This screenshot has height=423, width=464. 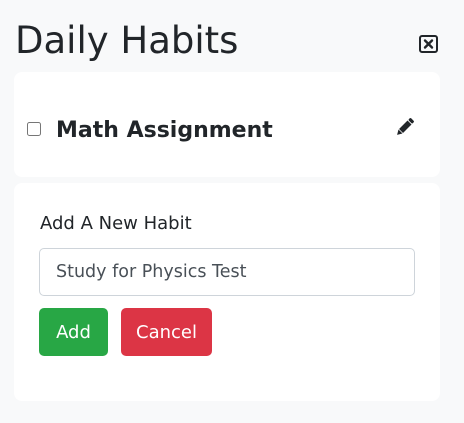 What do you see at coordinates (166, 332) in the screenshot?
I see `cancel-button: Cancel` at bounding box center [166, 332].